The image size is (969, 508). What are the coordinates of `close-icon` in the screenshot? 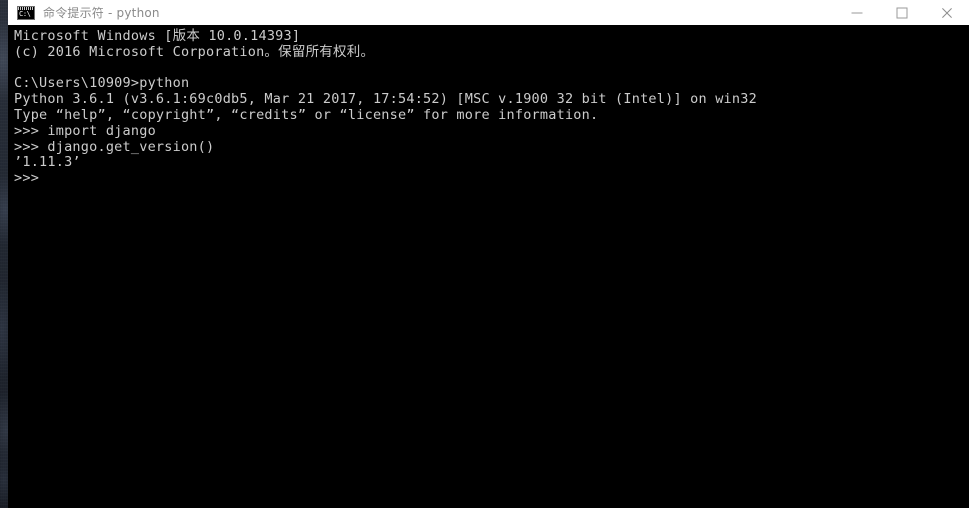 It's located at (946, 12).